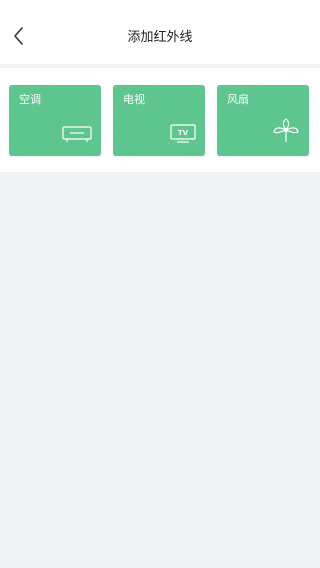 The width and height of the screenshot is (320, 568). Describe the element at coordinates (183, 133) in the screenshot. I see `tv-icon-text: TV` at that location.